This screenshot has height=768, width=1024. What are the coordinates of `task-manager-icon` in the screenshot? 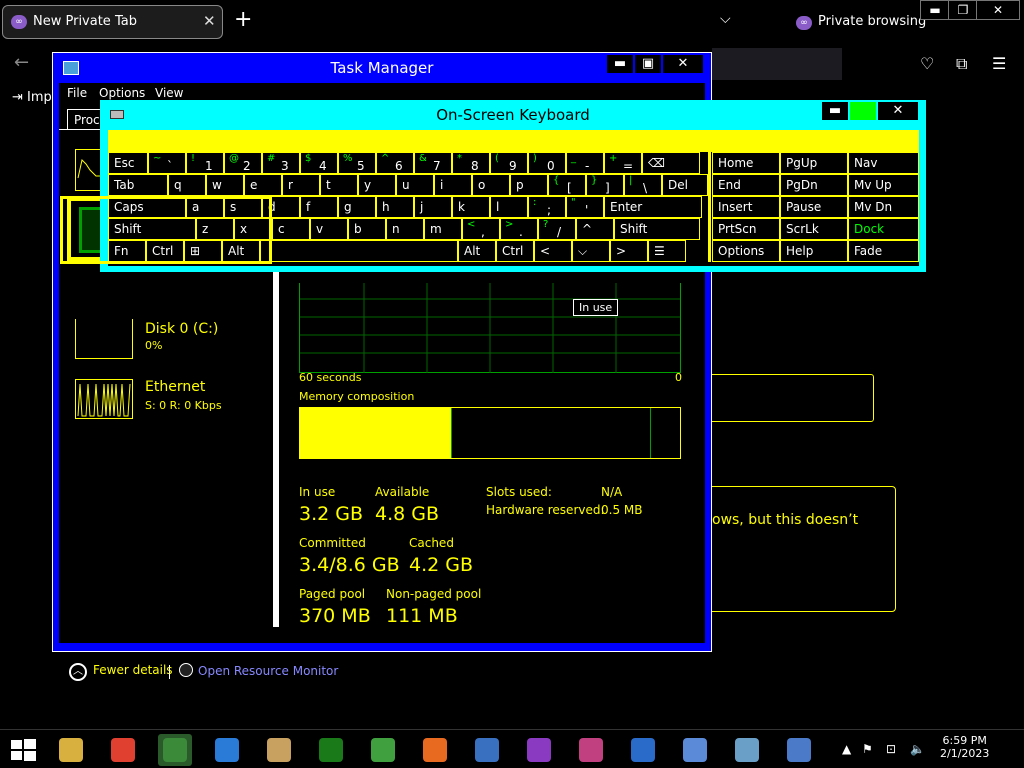 It's located at (175, 750).